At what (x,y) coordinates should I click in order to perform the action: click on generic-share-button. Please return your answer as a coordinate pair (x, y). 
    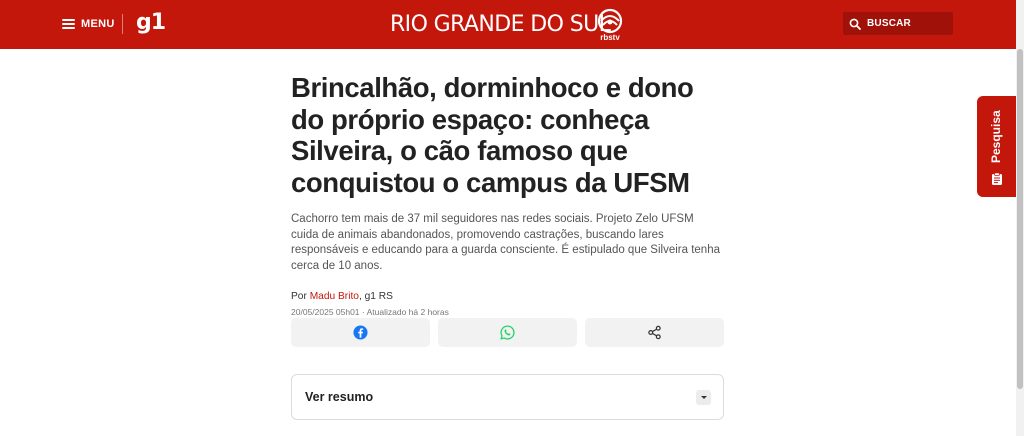
    Looking at the image, I should click on (654, 332).